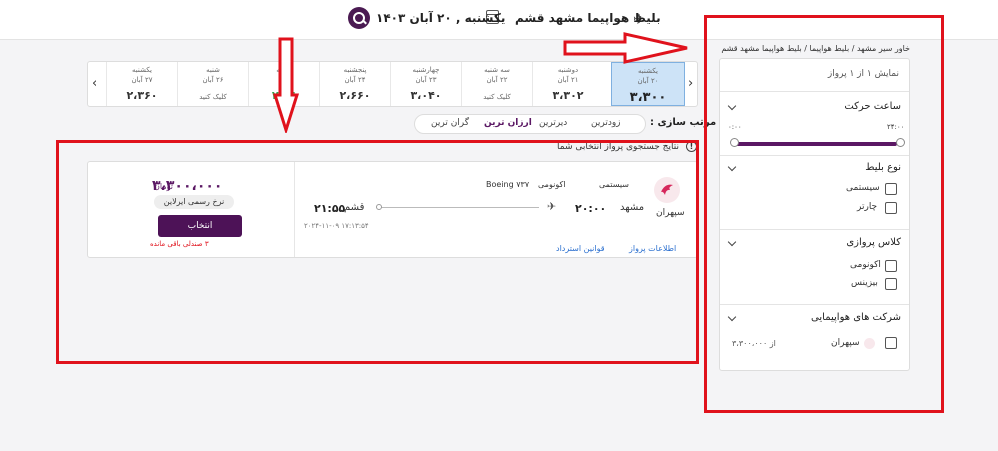 This screenshot has width=998, height=451. What do you see at coordinates (440, 18) in the screenshot?
I see `search-date: یکشنبه , ۲۰ آبان ۱۴۰۳` at bounding box center [440, 18].